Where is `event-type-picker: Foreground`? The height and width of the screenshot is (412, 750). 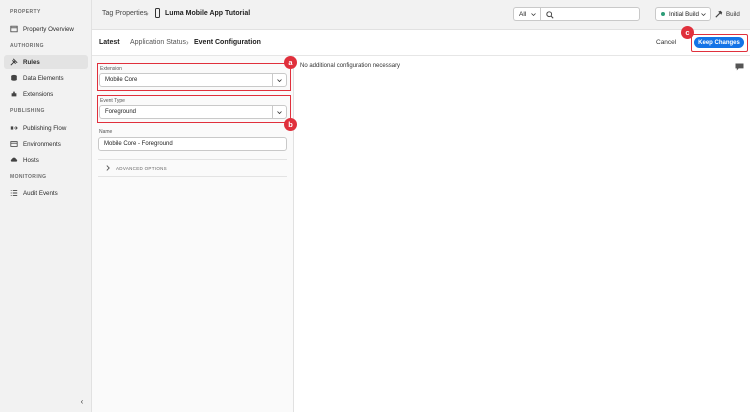
event-type-picker: Foreground is located at coordinates (193, 112).